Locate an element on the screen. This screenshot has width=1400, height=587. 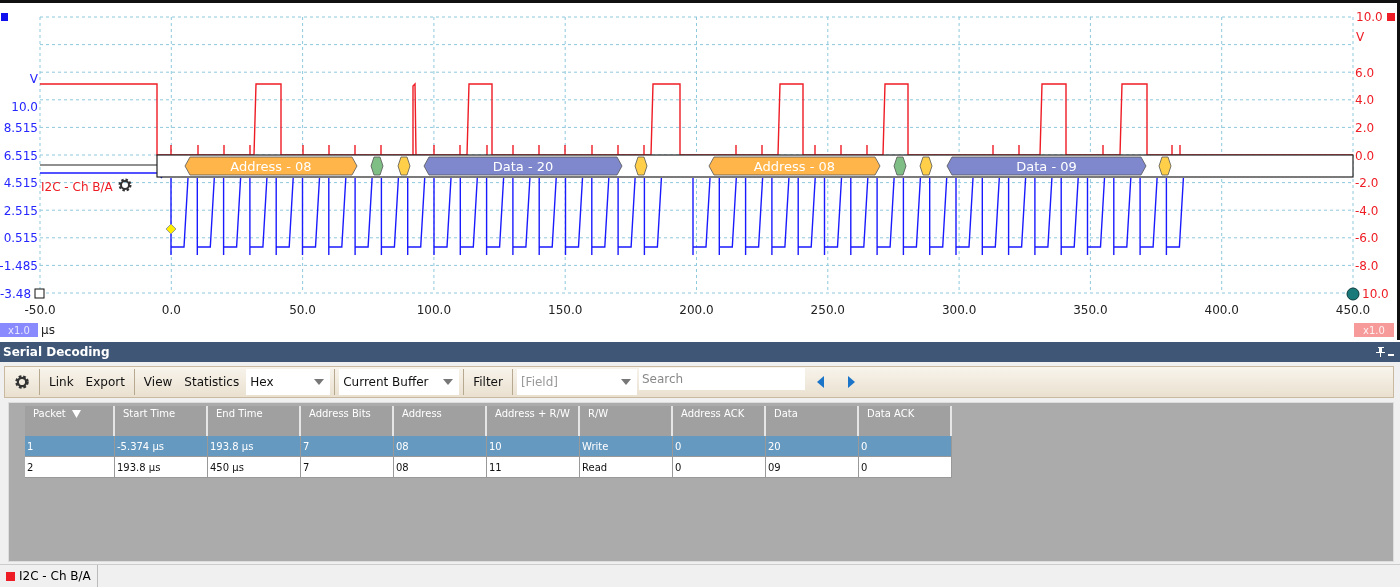
column-header: Address Bits is located at coordinates (347, 421).